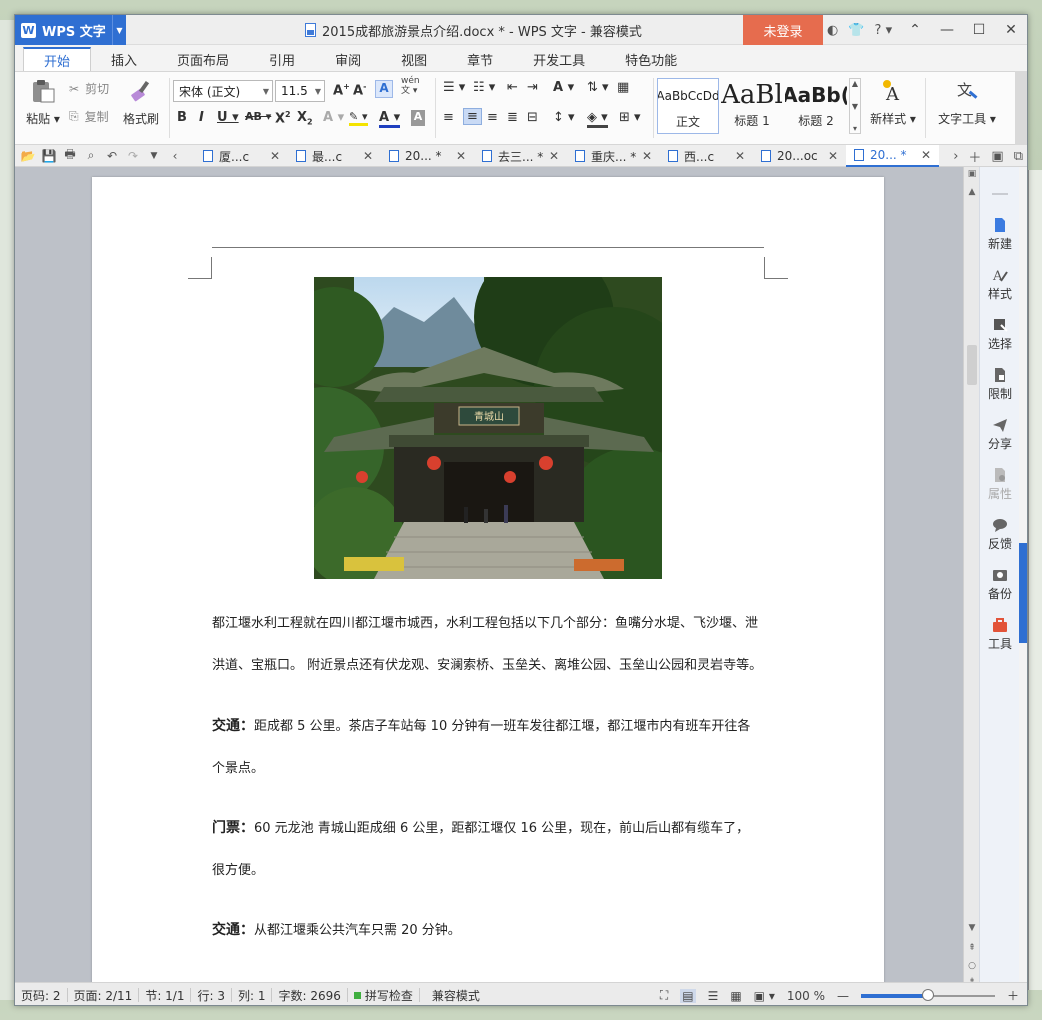 The width and height of the screenshot is (1042, 1020). I want to click on text-effect-icon: A ▾, so click(333, 117).